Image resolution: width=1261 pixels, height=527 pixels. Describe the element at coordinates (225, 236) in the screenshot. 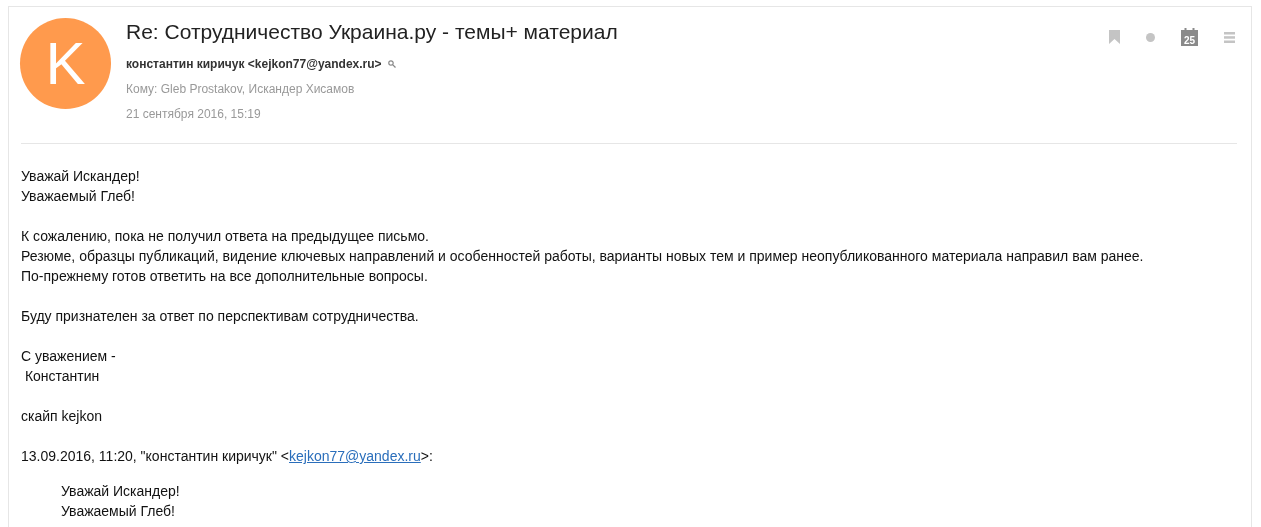

I see `body-text: К сожалению, пока не получил ответа на предыдущее письмо.` at that location.